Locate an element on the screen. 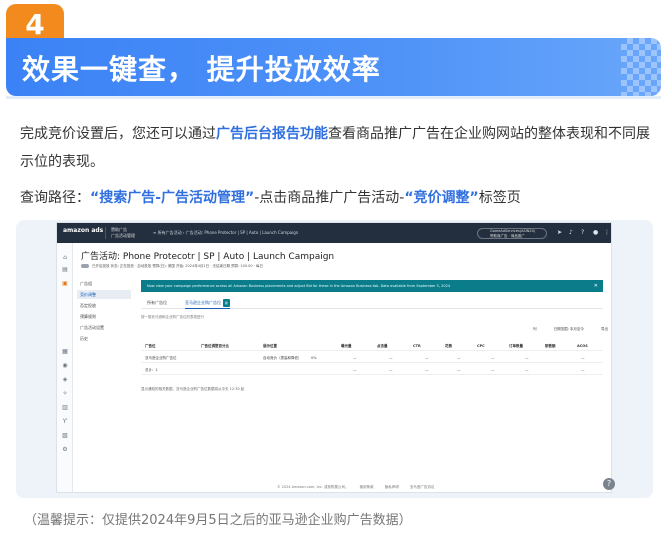  account-selector: GameAdServices(ASIN20) 赞助商广告 · 商品推广 is located at coordinates (512, 233).